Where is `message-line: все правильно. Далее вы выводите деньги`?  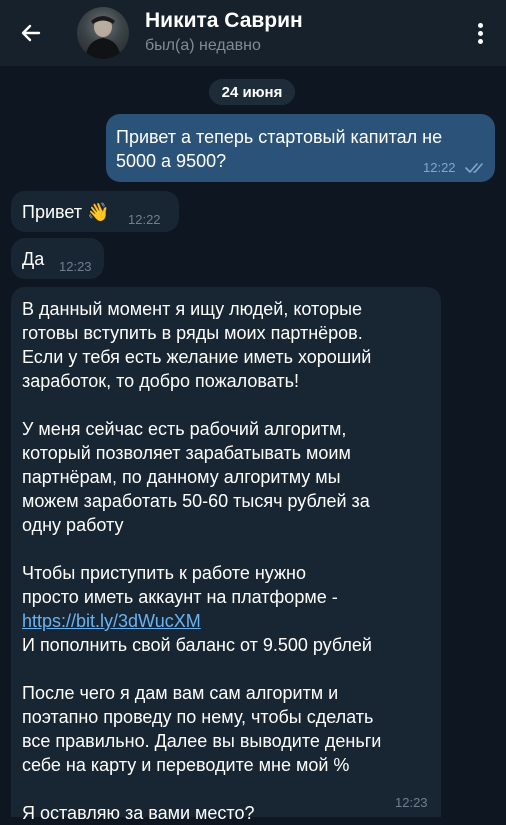 message-line: все правильно. Далее вы выводите деньги is located at coordinates (202, 741).